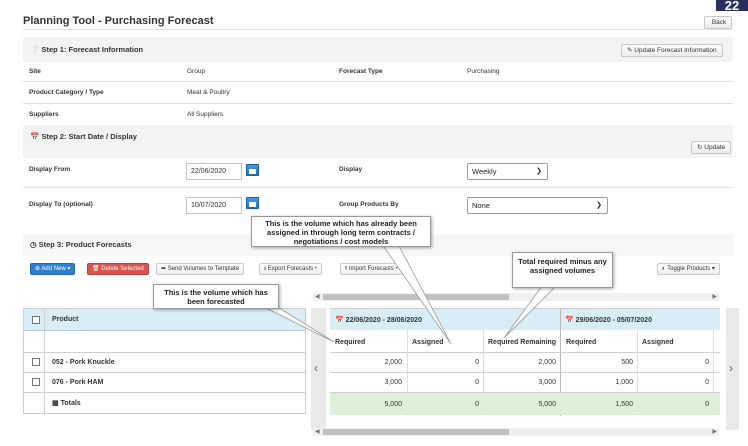 This screenshot has width=748, height=446. I want to click on category-value: Meat & Poultry, so click(208, 92).